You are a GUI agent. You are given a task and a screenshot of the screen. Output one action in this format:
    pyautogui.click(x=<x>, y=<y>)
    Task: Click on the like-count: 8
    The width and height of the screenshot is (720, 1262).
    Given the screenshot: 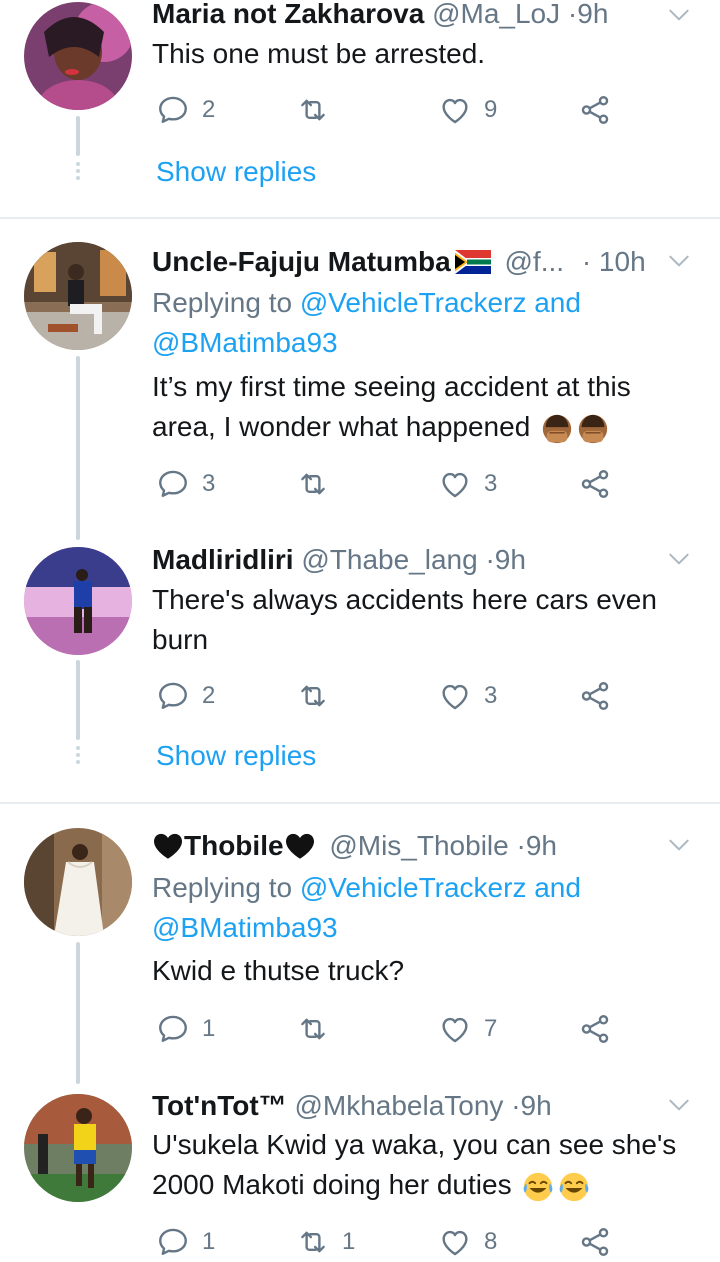 What is the action you would take?
    pyautogui.click(x=491, y=1241)
    